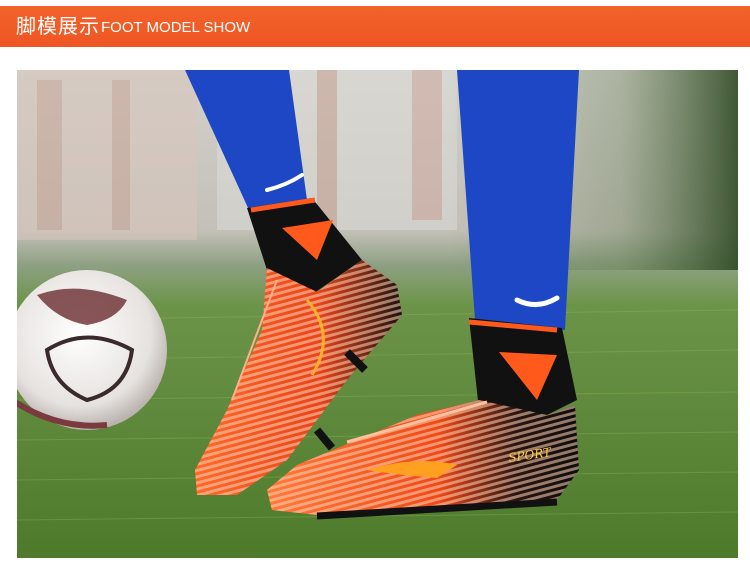 The height and width of the screenshot is (577, 750). Describe the element at coordinates (375, 26) in the screenshot. I see `section-header-banner: 脚模展示 FOOT MODEL SHOW` at that location.